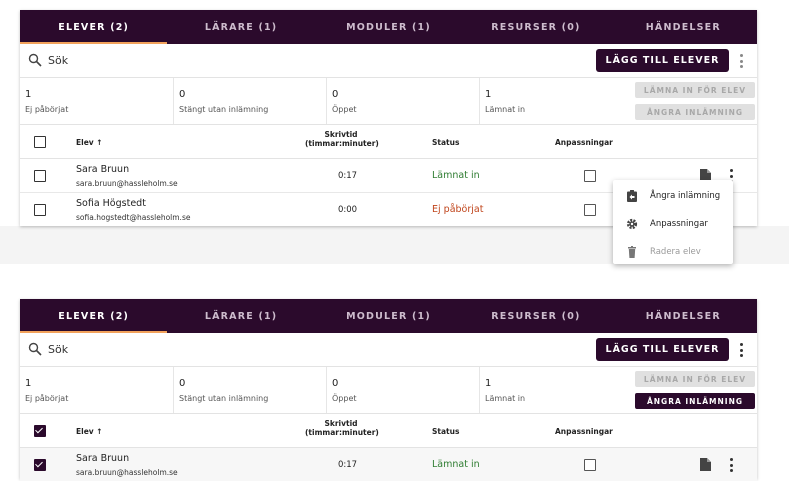  What do you see at coordinates (342, 432) in the screenshot?
I see `column-time-unit: (timmar:minuter)` at bounding box center [342, 432].